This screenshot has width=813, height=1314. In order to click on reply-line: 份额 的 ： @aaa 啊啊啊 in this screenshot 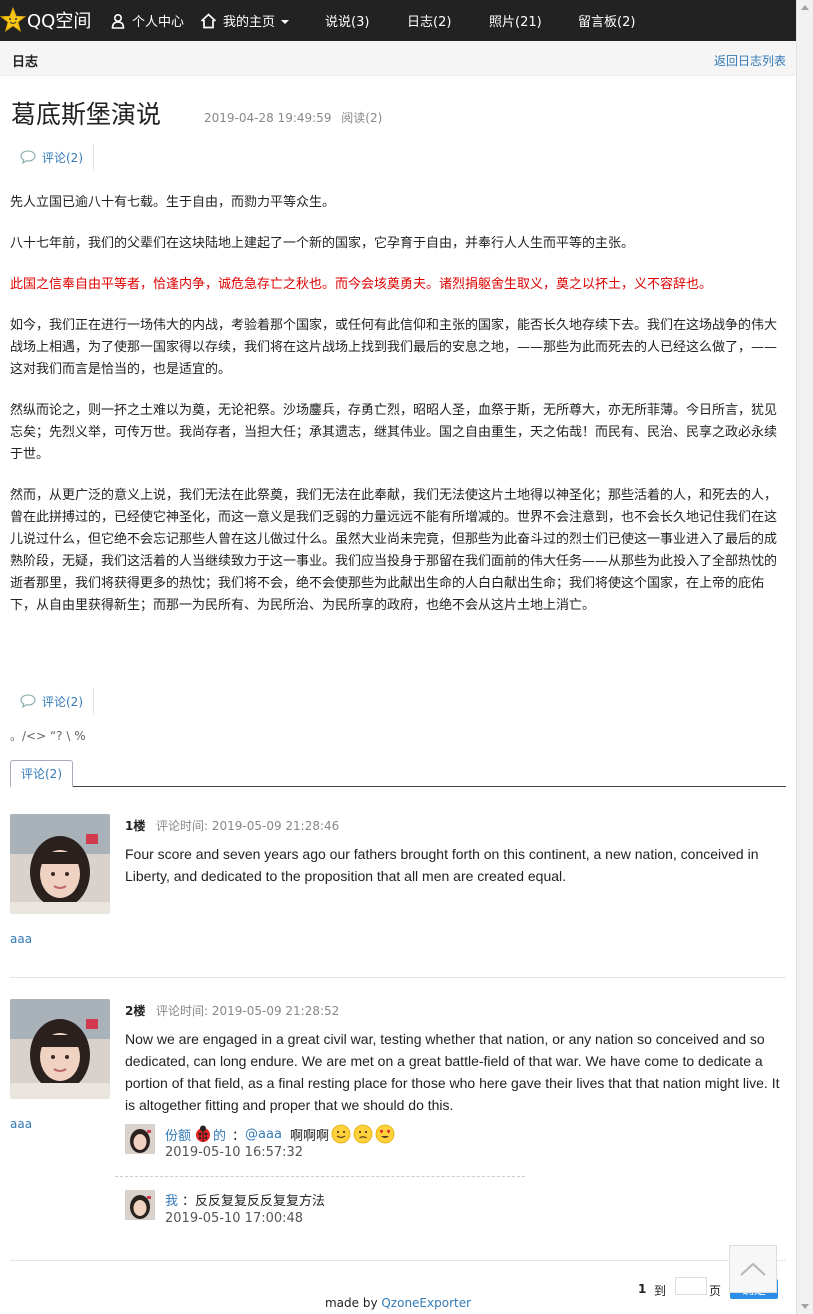, I will do `click(280, 1134)`.